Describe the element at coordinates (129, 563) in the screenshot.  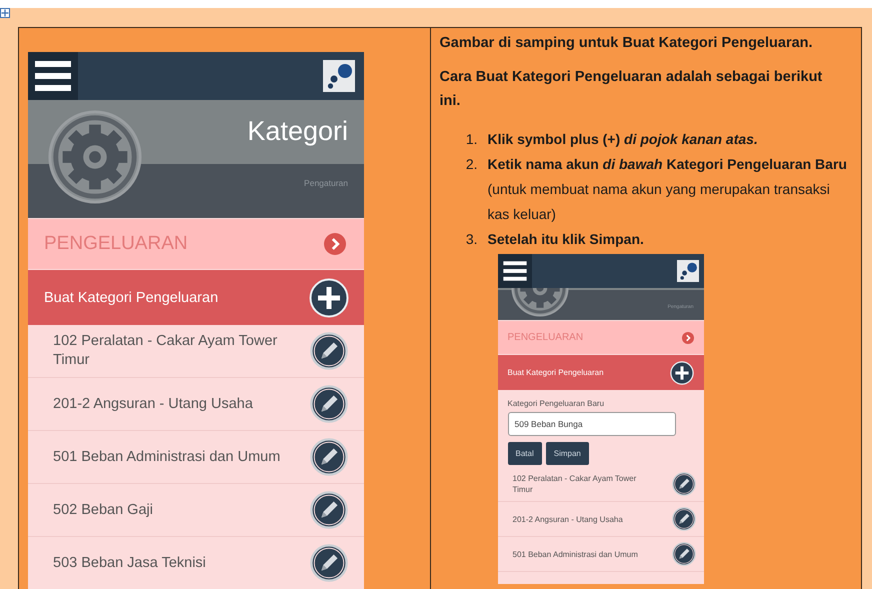
I see `category-name: 503 Beban Jasa Teknisi` at that location.